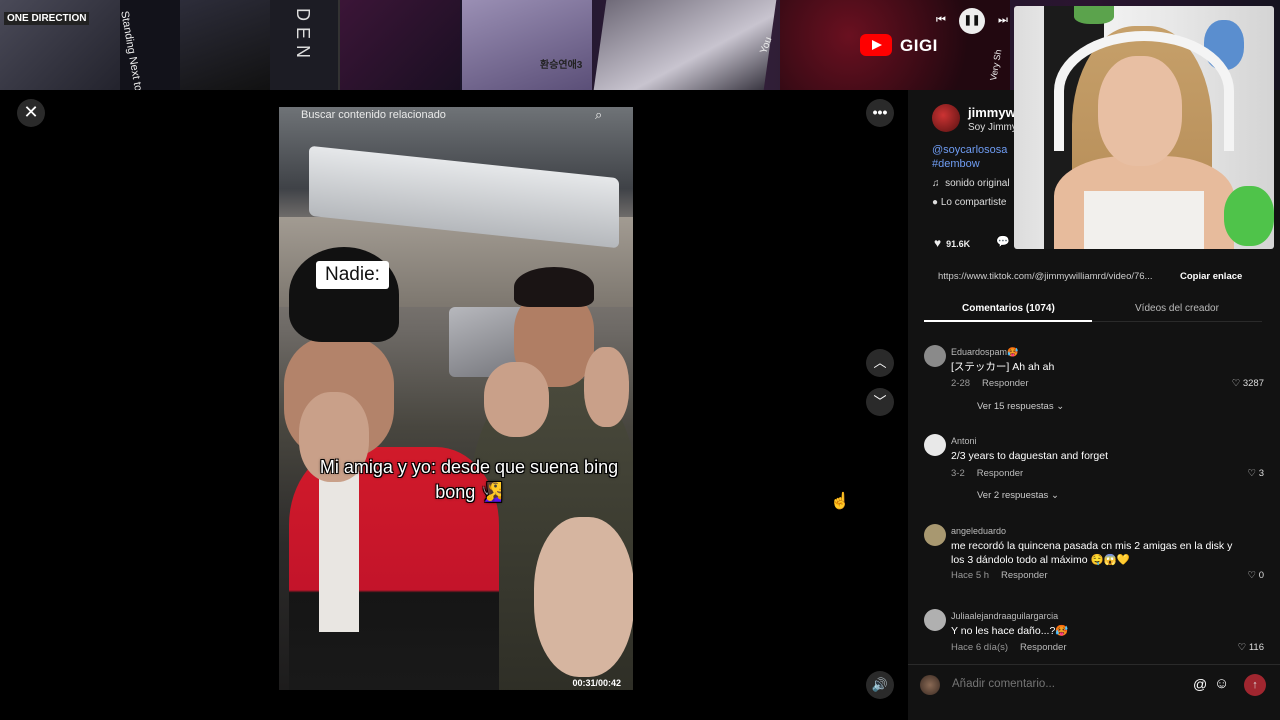 The width and height of the screenshot is (1280, 720). I want to click on next-video-button: ﹀, so click(880, 402).